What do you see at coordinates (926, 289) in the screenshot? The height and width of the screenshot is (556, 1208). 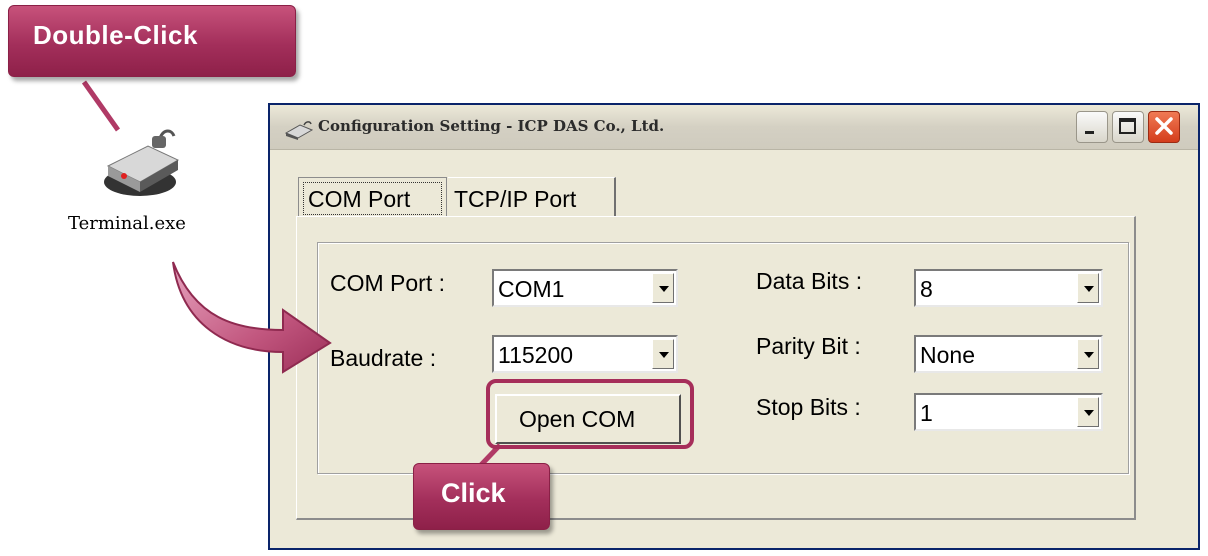 I see `data-bits-value: 8` at bounding box center [926, 289].